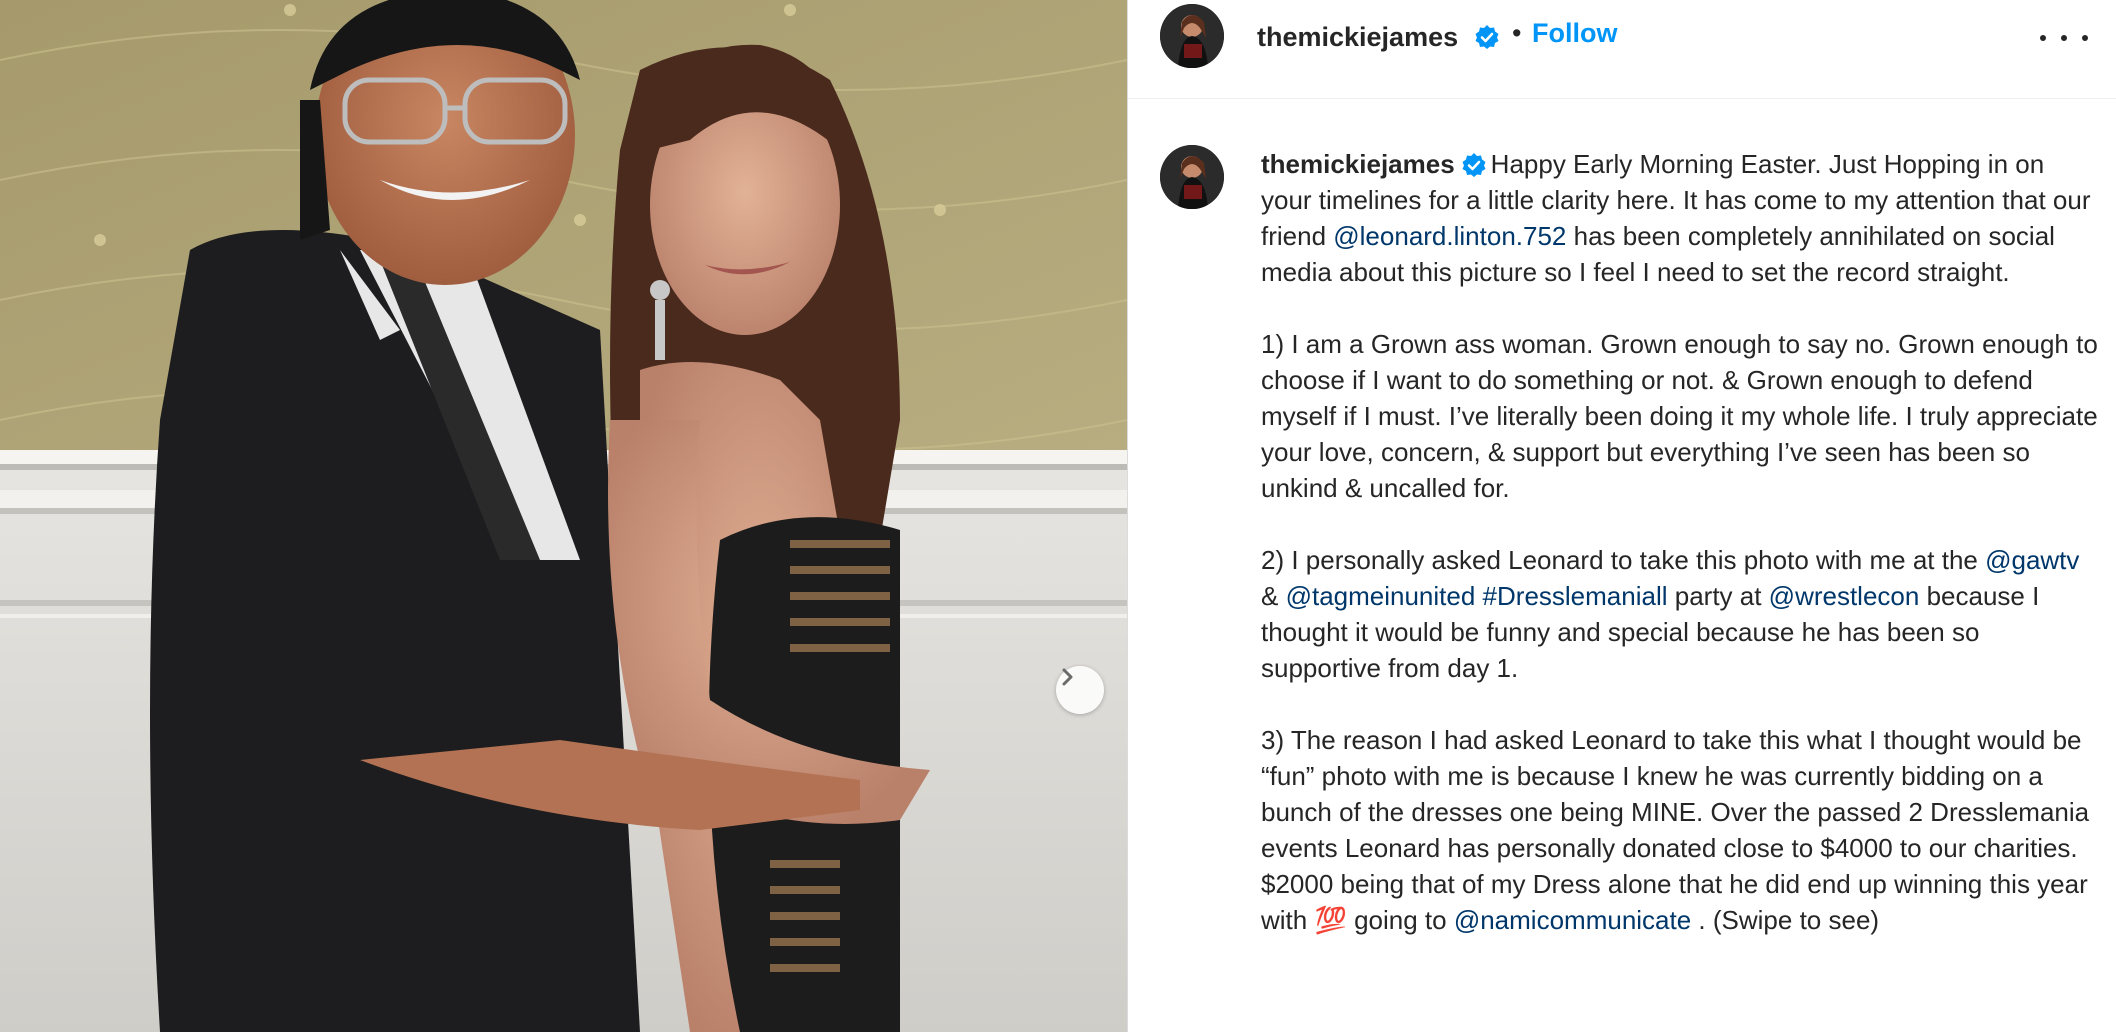 This screenshot has height=1032, width=2116. What do you see at coordinates (1358, 164) in the screenshot?
I see `caption-username: themickiejames` at bounding box center [1358, 164].